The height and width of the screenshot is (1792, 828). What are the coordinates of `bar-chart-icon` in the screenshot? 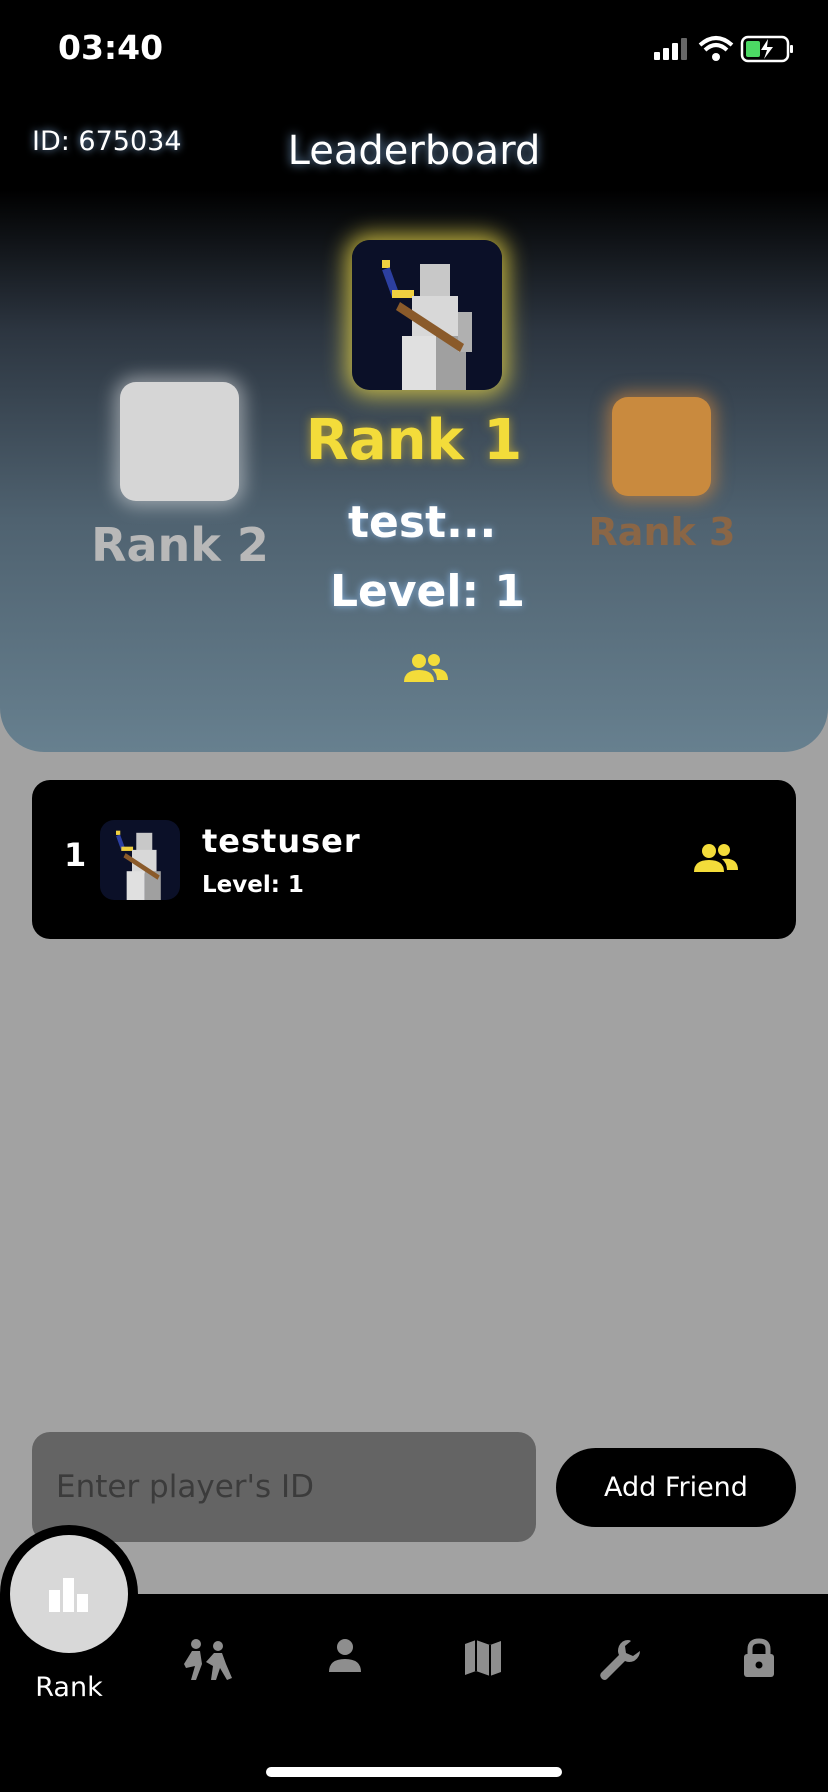 It's located at (68, 1595).